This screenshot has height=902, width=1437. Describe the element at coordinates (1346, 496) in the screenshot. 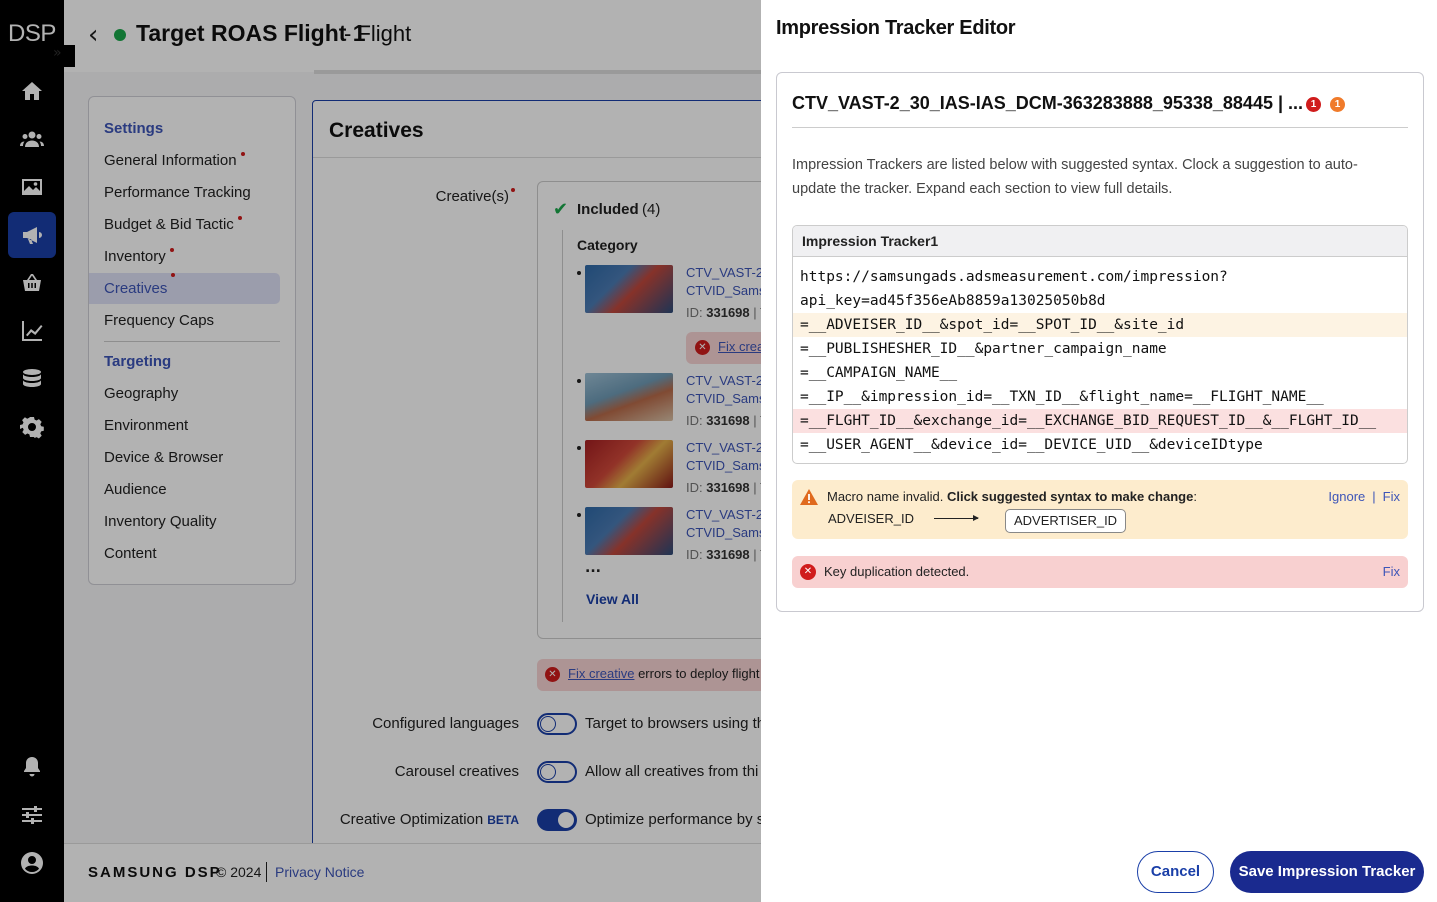

I see `ignore-link: Ignore` at that location.